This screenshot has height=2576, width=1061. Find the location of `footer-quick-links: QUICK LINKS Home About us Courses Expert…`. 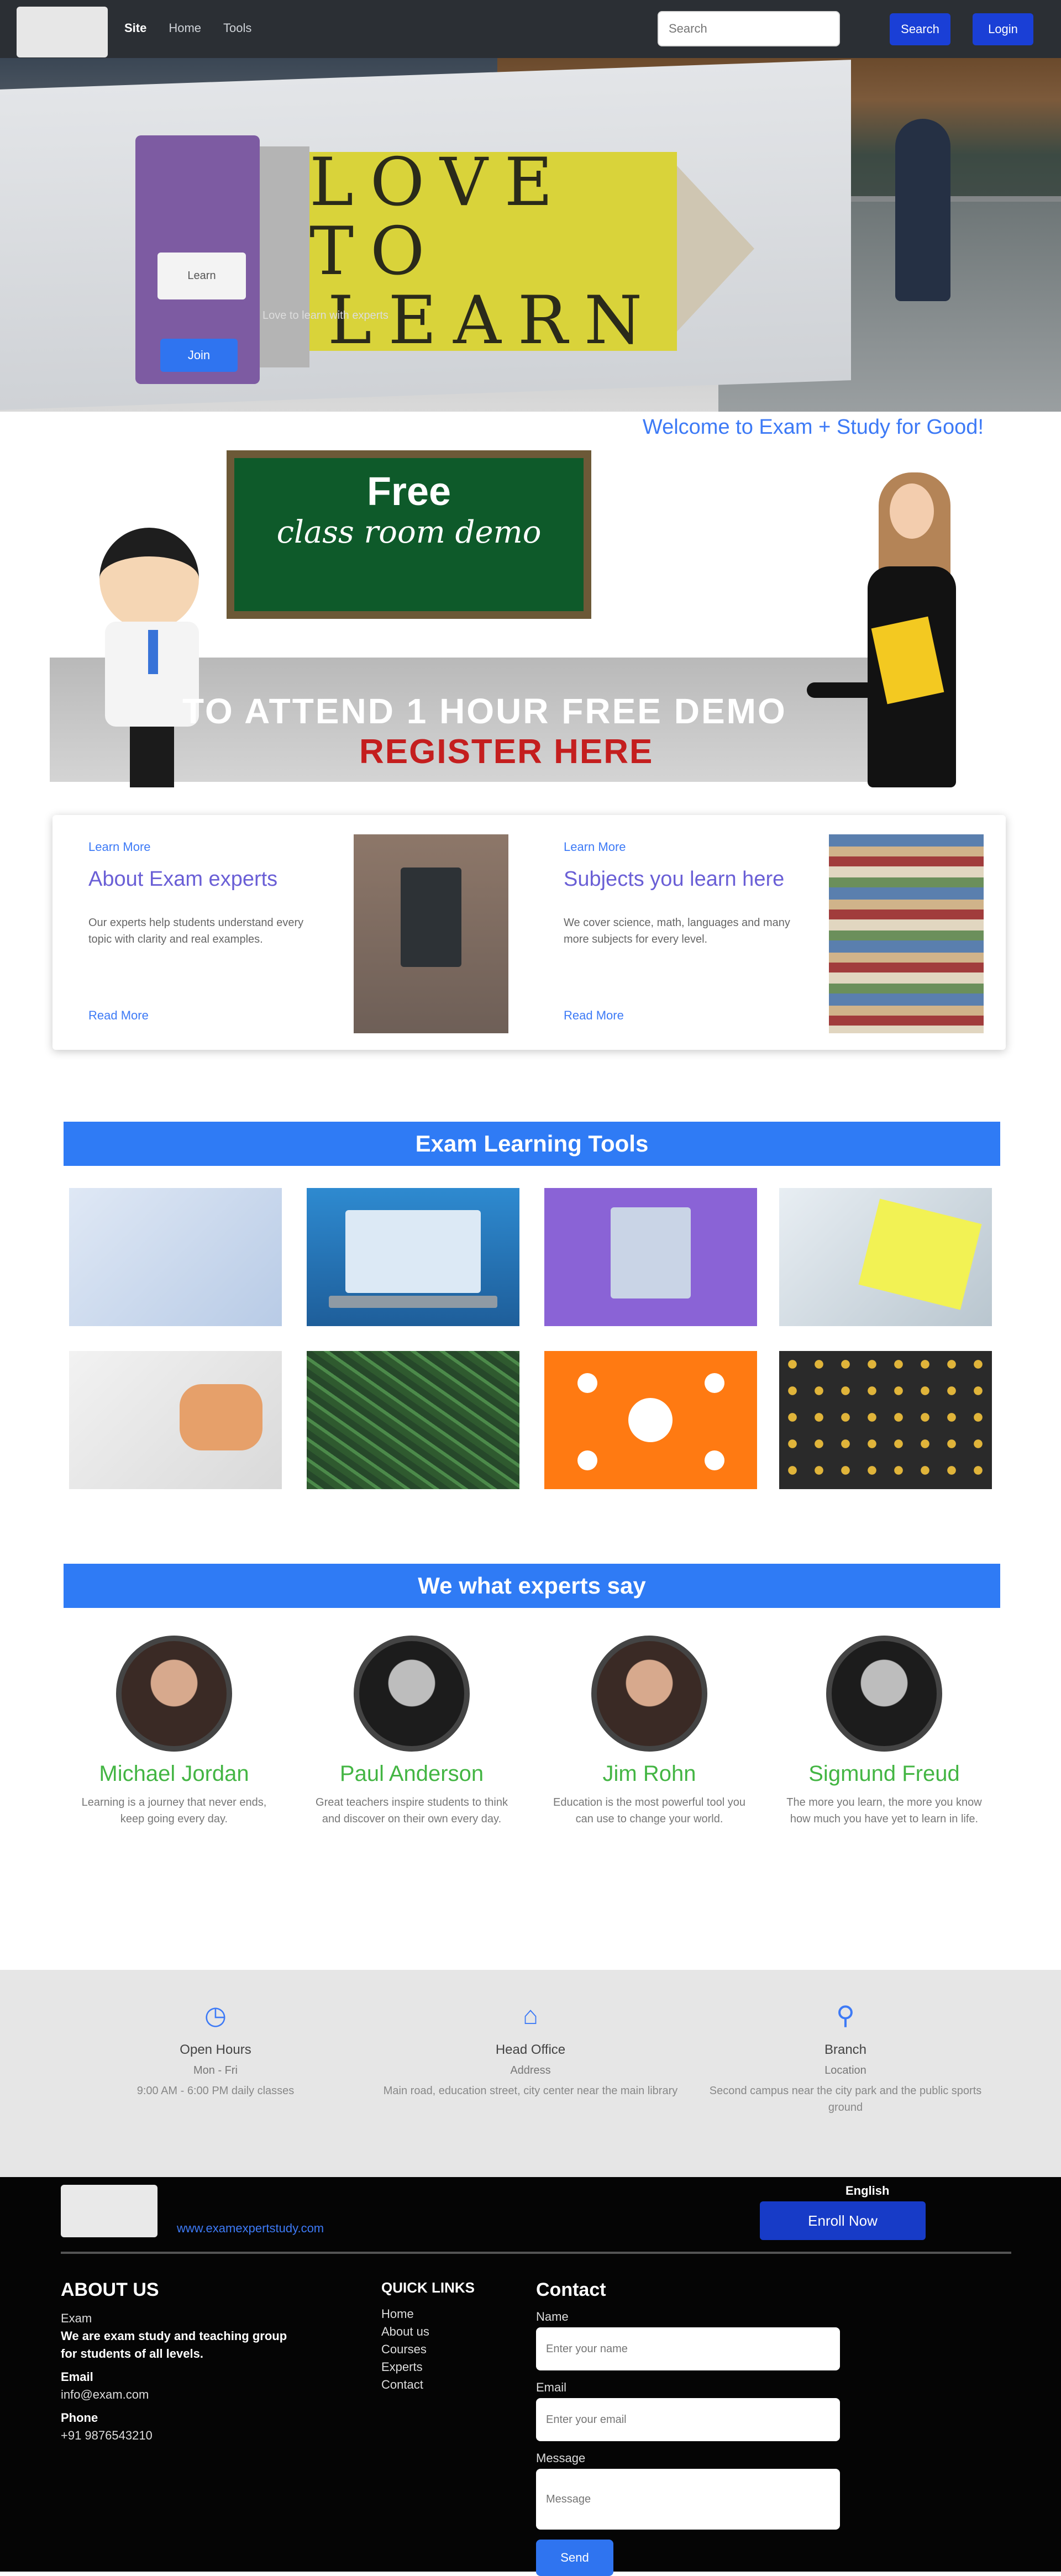

footer-quick-links: QUICK LINKS Home About us Courses Expert… is located at coordinates (444, 2336).